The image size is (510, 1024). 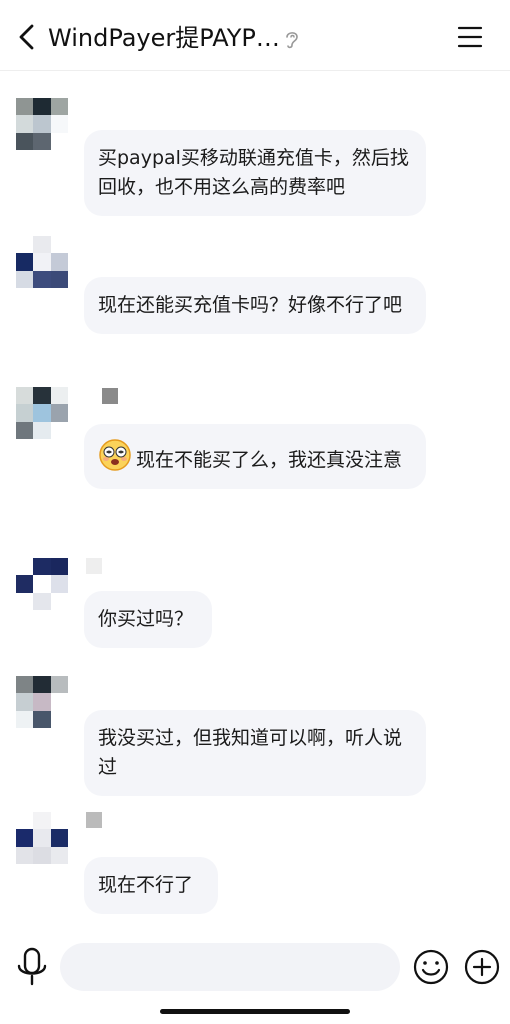 I want to click on message-text: 现在还能买充值卡吗？好像不行了吧, so click(x=250, y=305).